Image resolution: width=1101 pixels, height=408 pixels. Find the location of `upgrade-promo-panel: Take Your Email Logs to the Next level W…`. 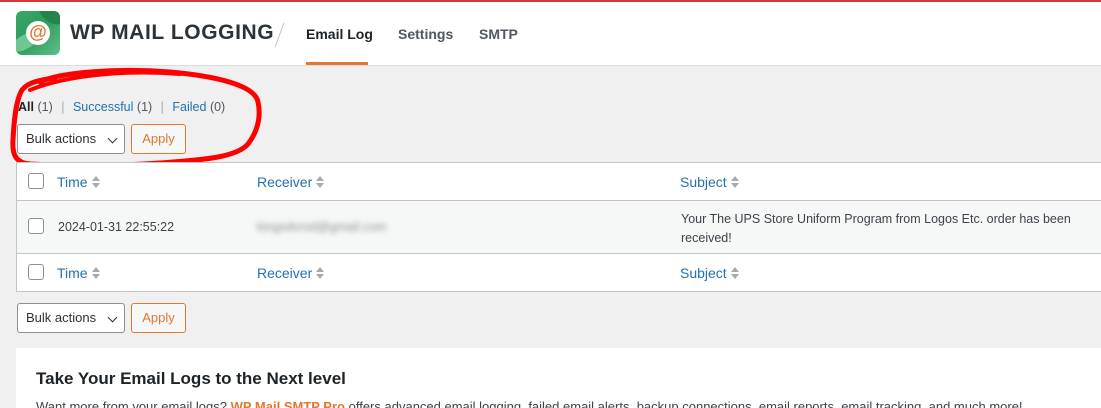

upgrade-promo-panel: Take Your Email Logs to the Next level W… is located at coordinates (558, 378).